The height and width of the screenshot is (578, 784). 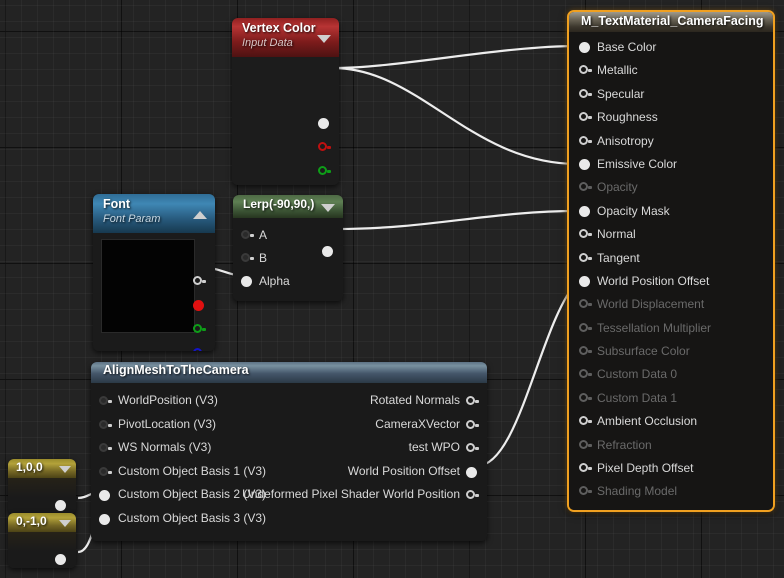 I want to click on node-font-param: Font Font Param, so click(x=154, y=272).